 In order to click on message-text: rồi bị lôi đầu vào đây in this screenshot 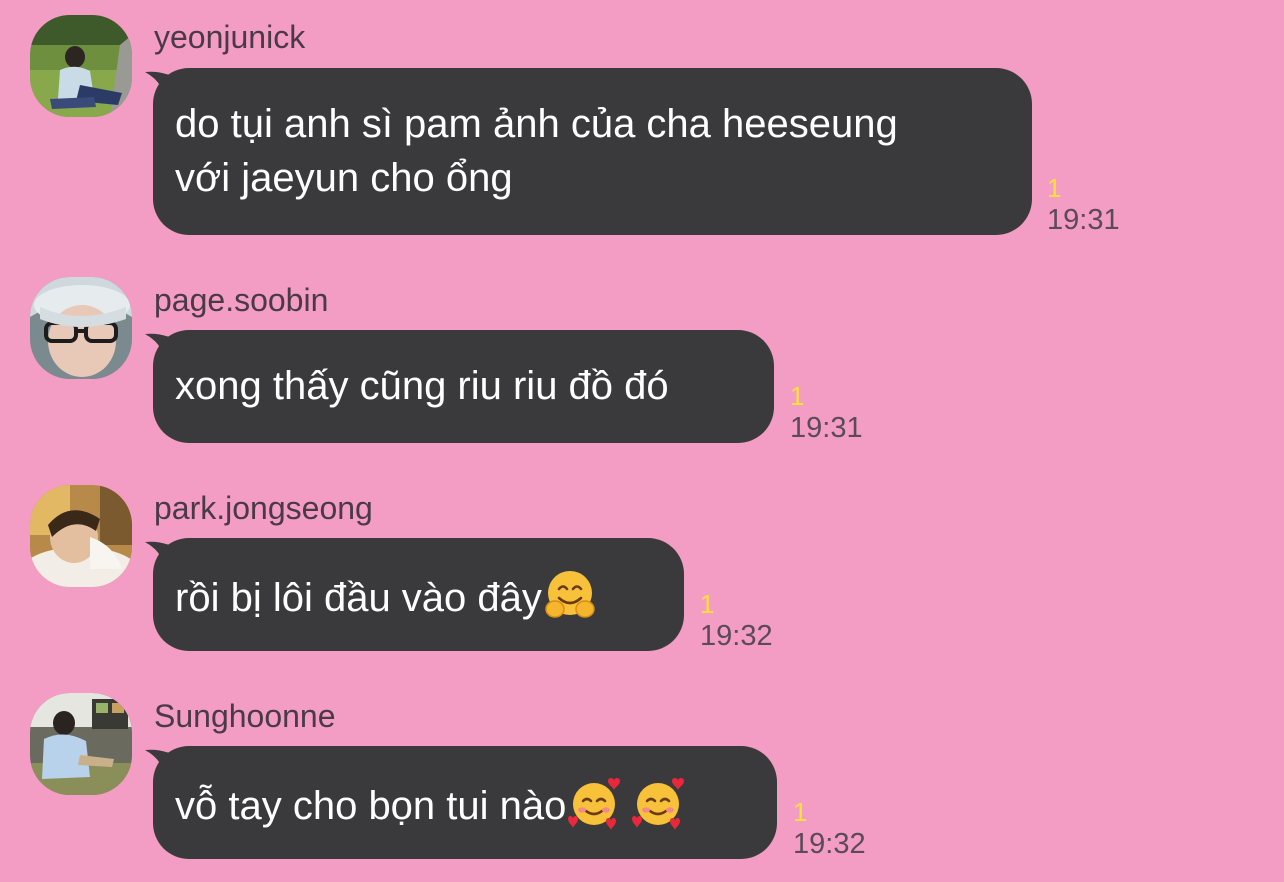, I will do `click(358, 598)`.